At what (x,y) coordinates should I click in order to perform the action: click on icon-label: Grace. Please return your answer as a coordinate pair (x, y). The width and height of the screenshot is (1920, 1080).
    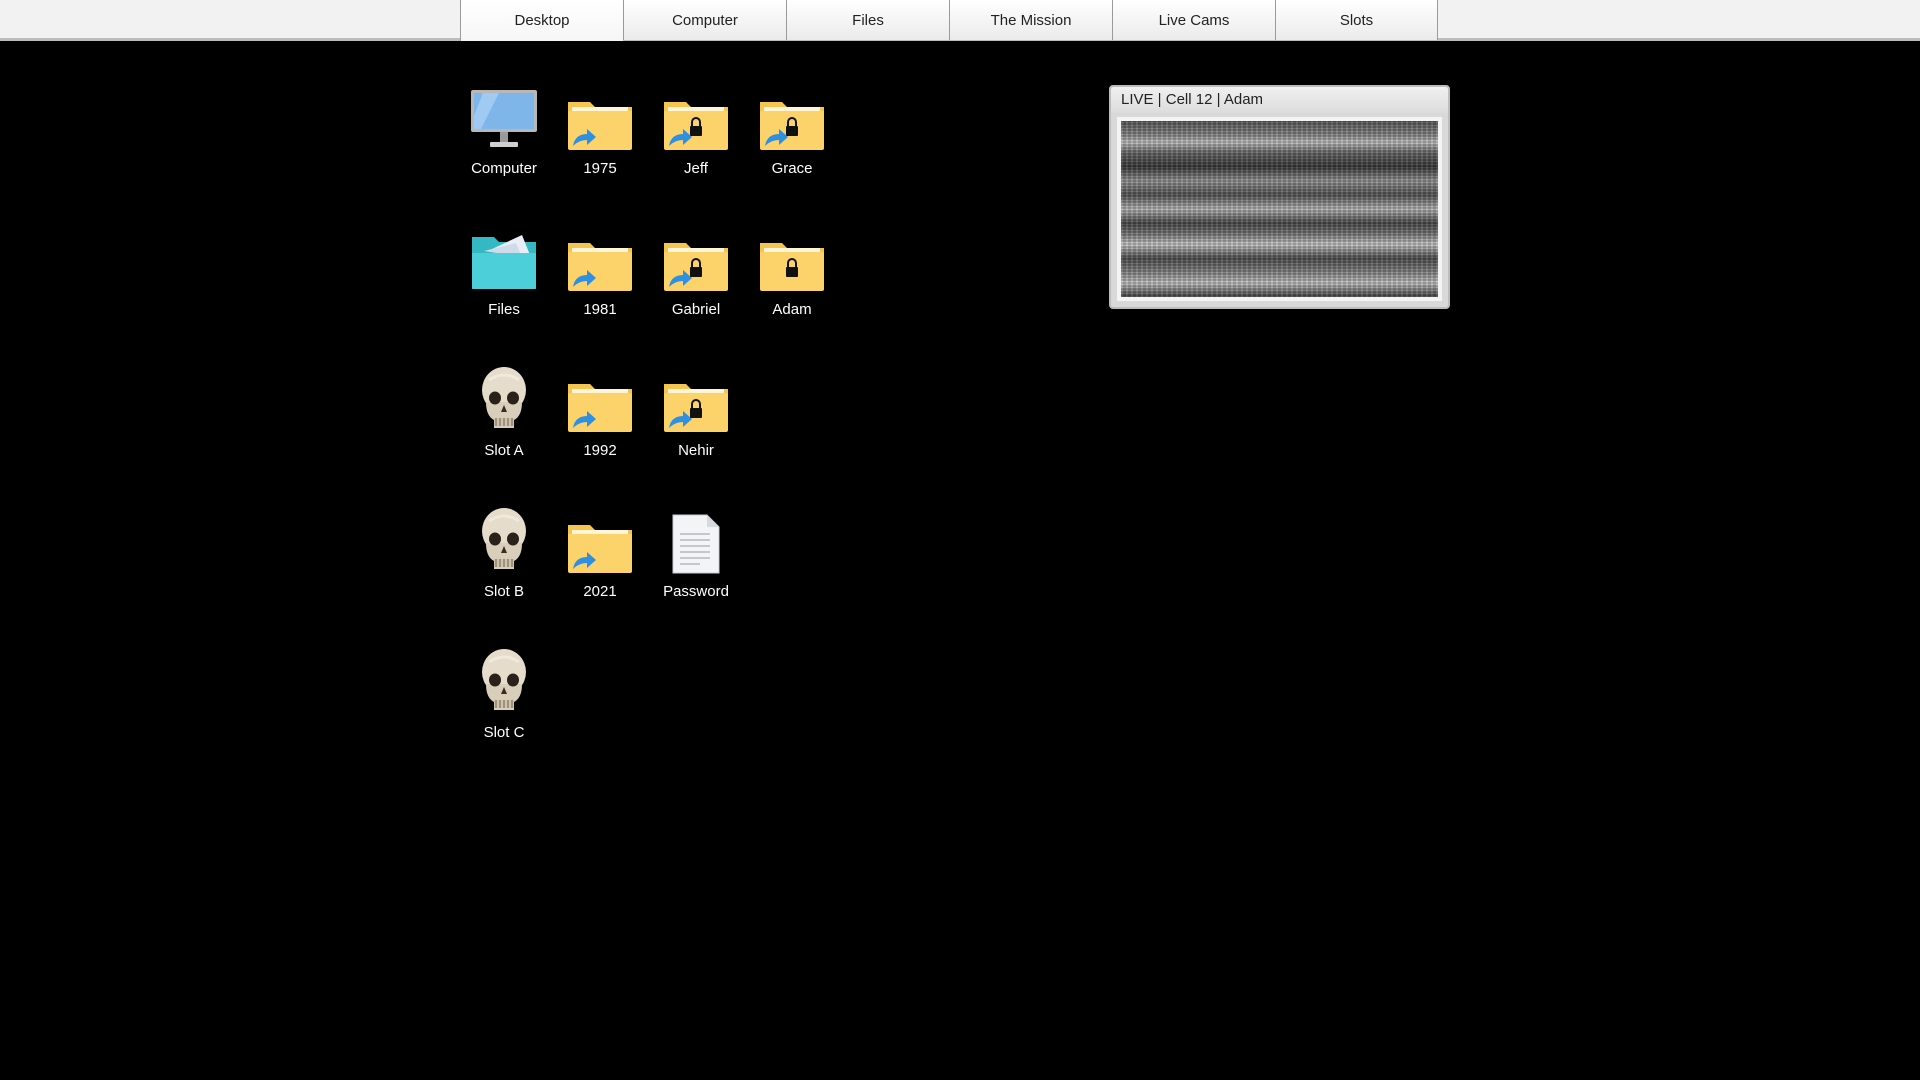
    Looking at the image, I should click on (792, 168).